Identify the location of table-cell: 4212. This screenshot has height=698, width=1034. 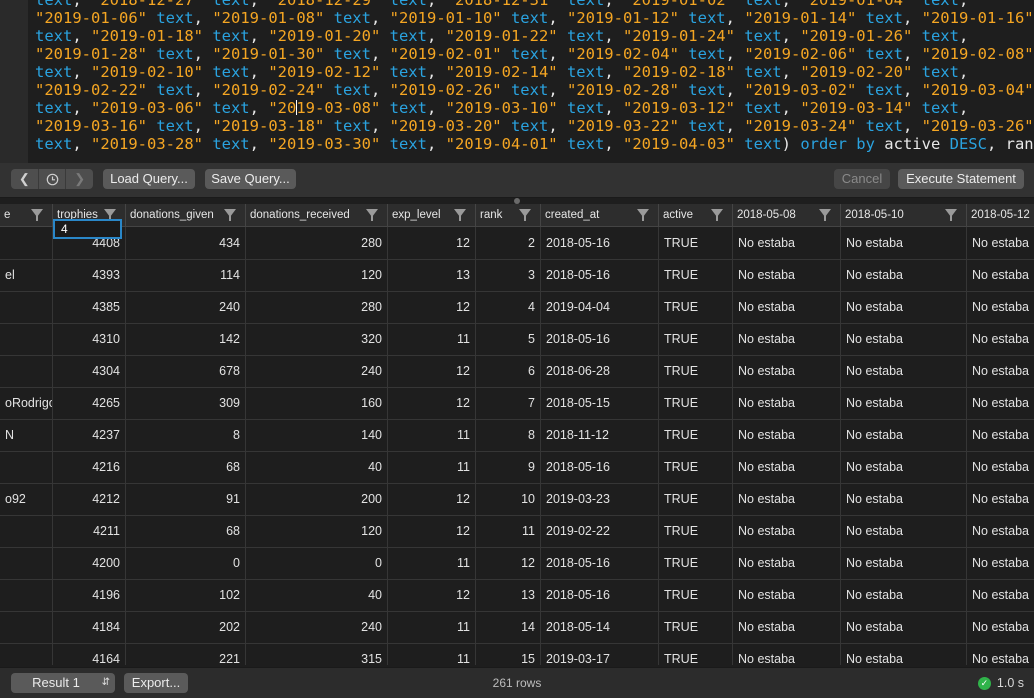
(89, 499).